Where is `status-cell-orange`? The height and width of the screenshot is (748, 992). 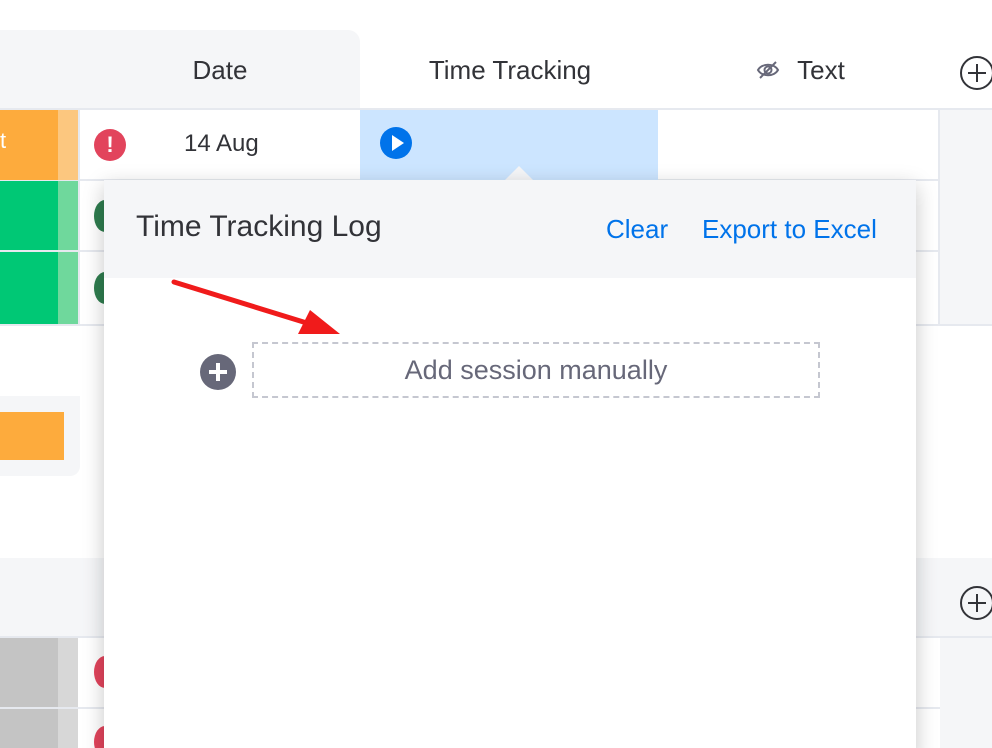
status-cell-orange is located at coordinates (29, 145).